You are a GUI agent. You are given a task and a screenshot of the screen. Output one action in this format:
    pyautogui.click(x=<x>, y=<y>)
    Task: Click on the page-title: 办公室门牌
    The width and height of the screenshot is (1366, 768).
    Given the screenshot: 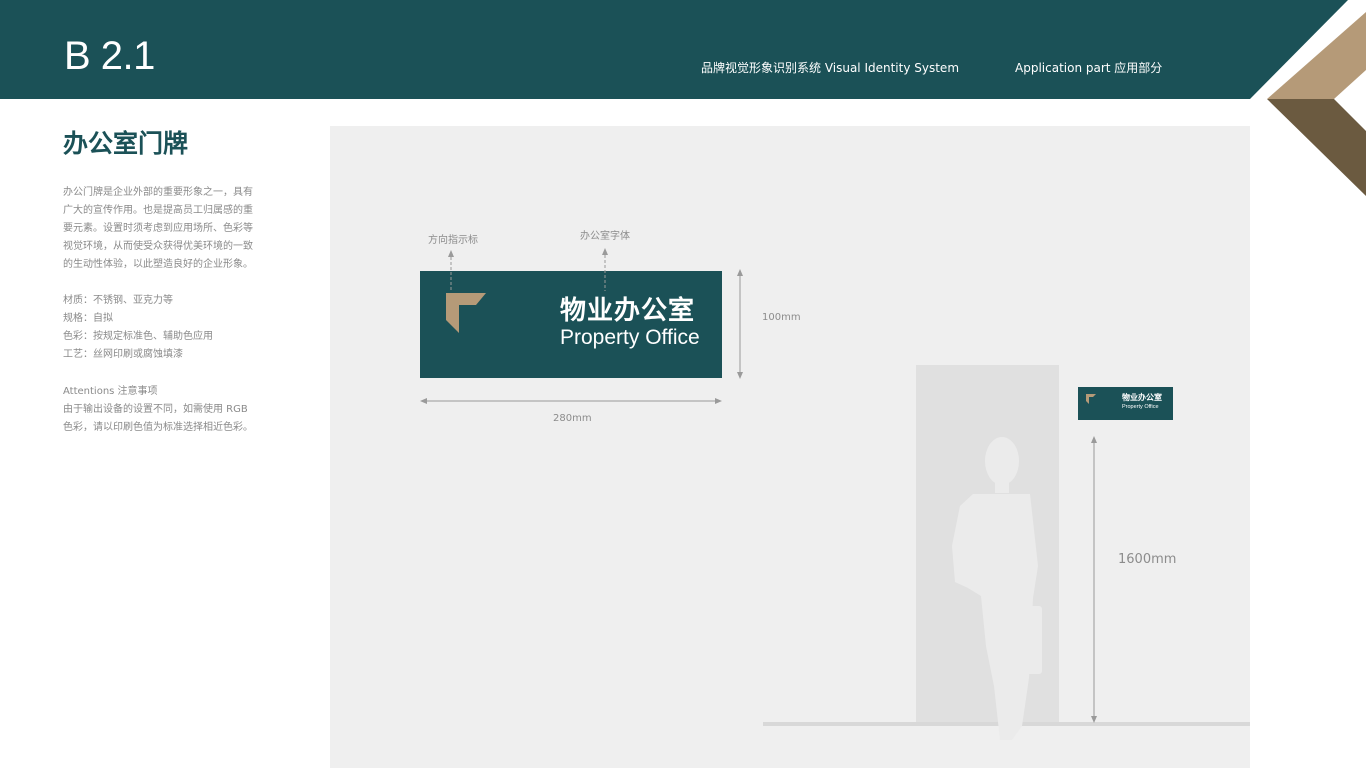 What is the action you would take?
    pyautogui.click(x=126, y=143)
    